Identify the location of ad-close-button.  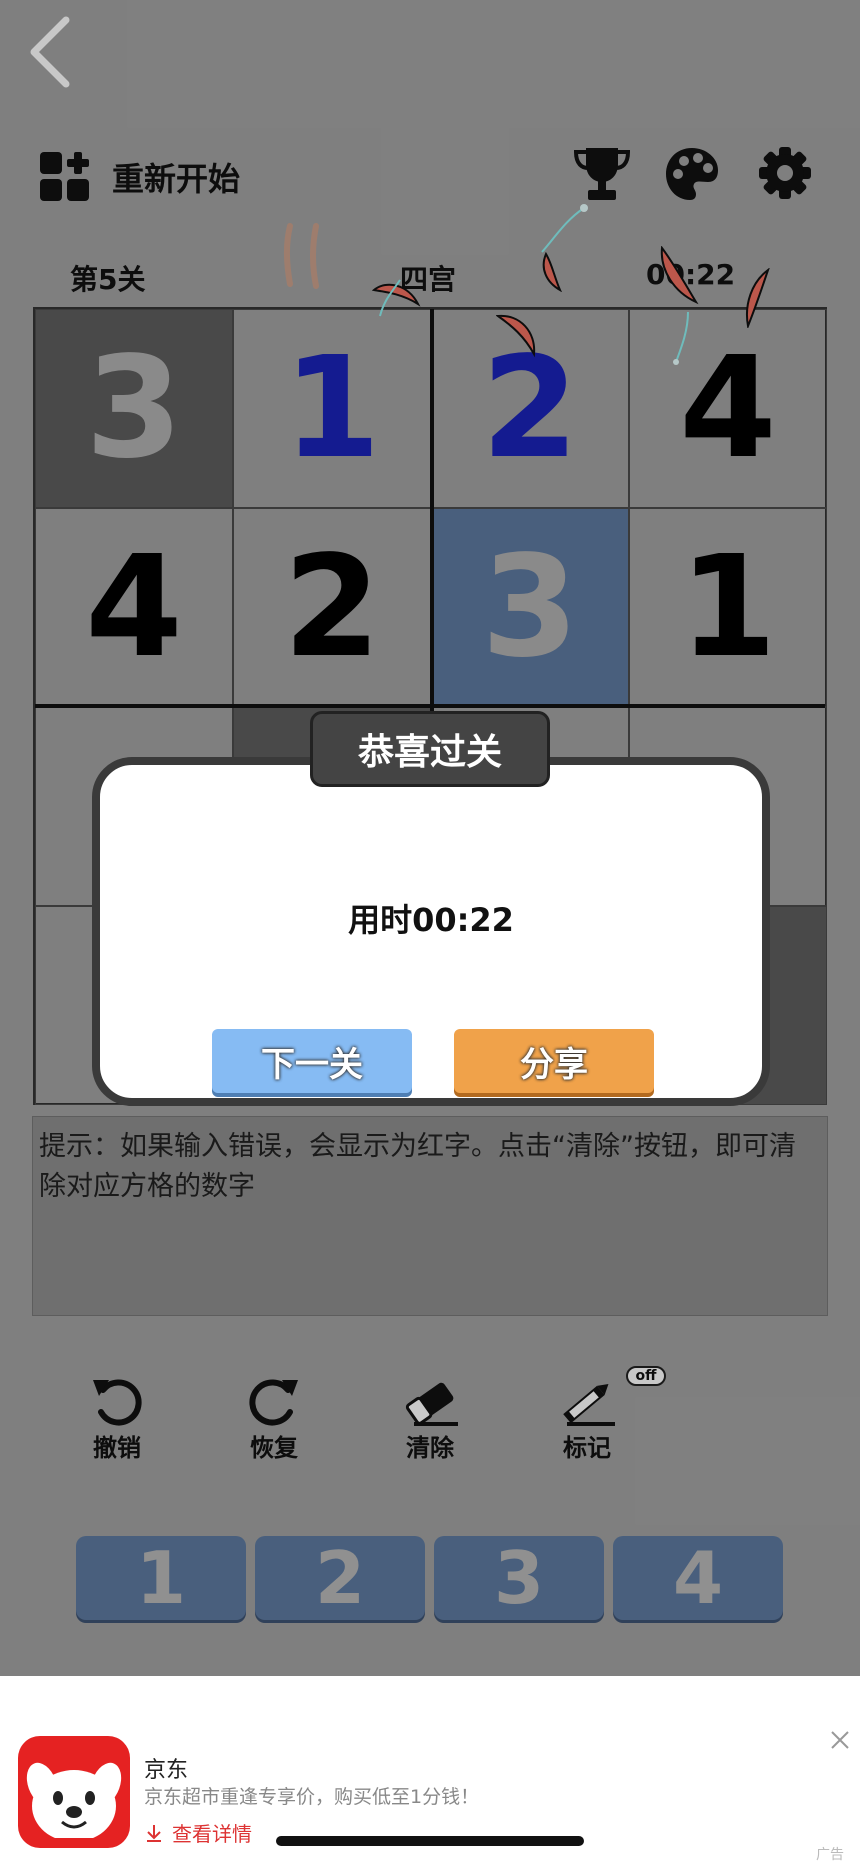
(840, 1740).